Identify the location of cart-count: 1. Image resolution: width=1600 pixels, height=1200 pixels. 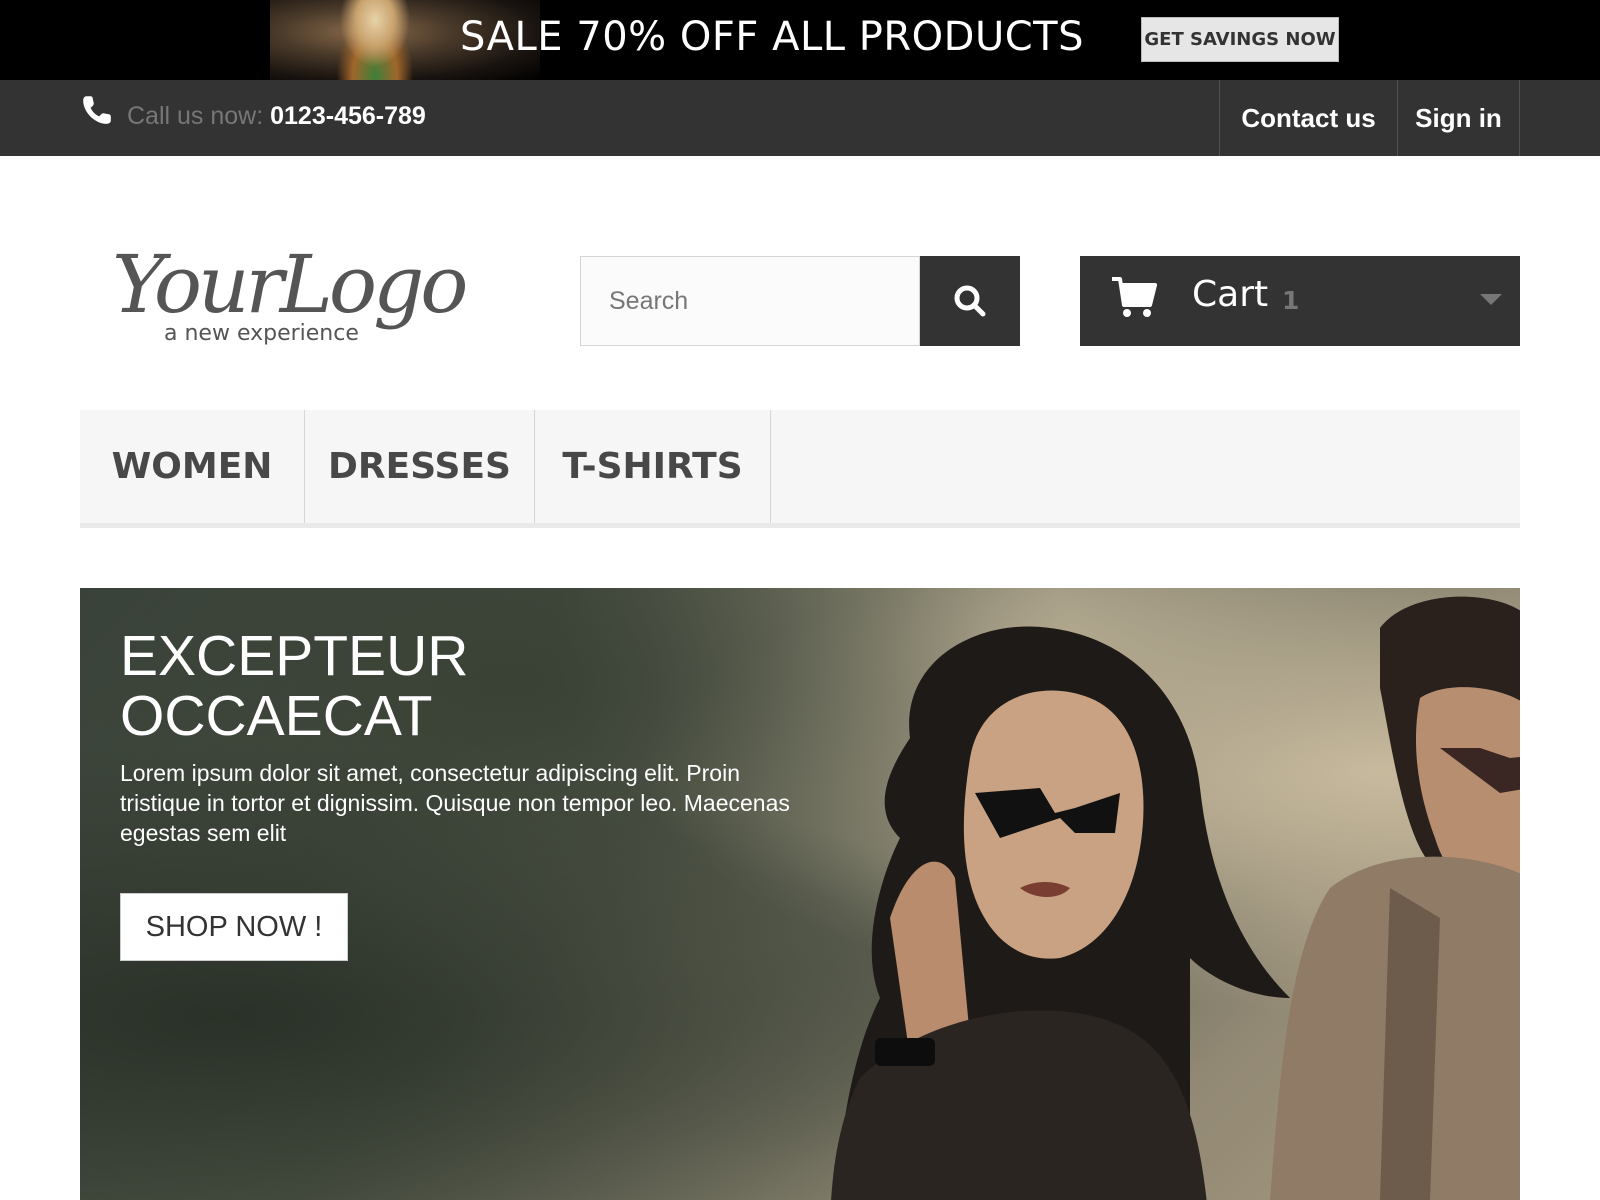
(1291, 300).